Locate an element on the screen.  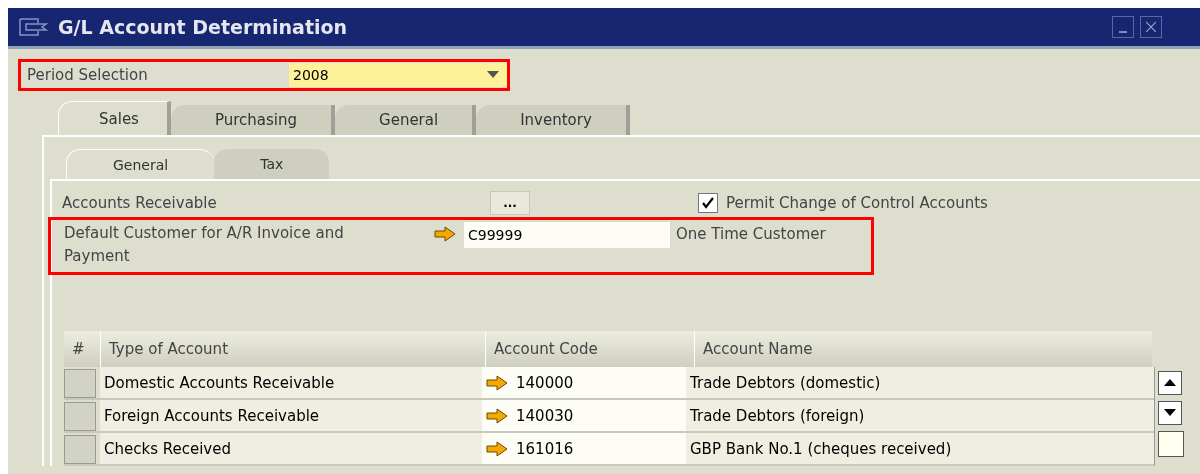
close-button is located at coordinates (1151, 27).